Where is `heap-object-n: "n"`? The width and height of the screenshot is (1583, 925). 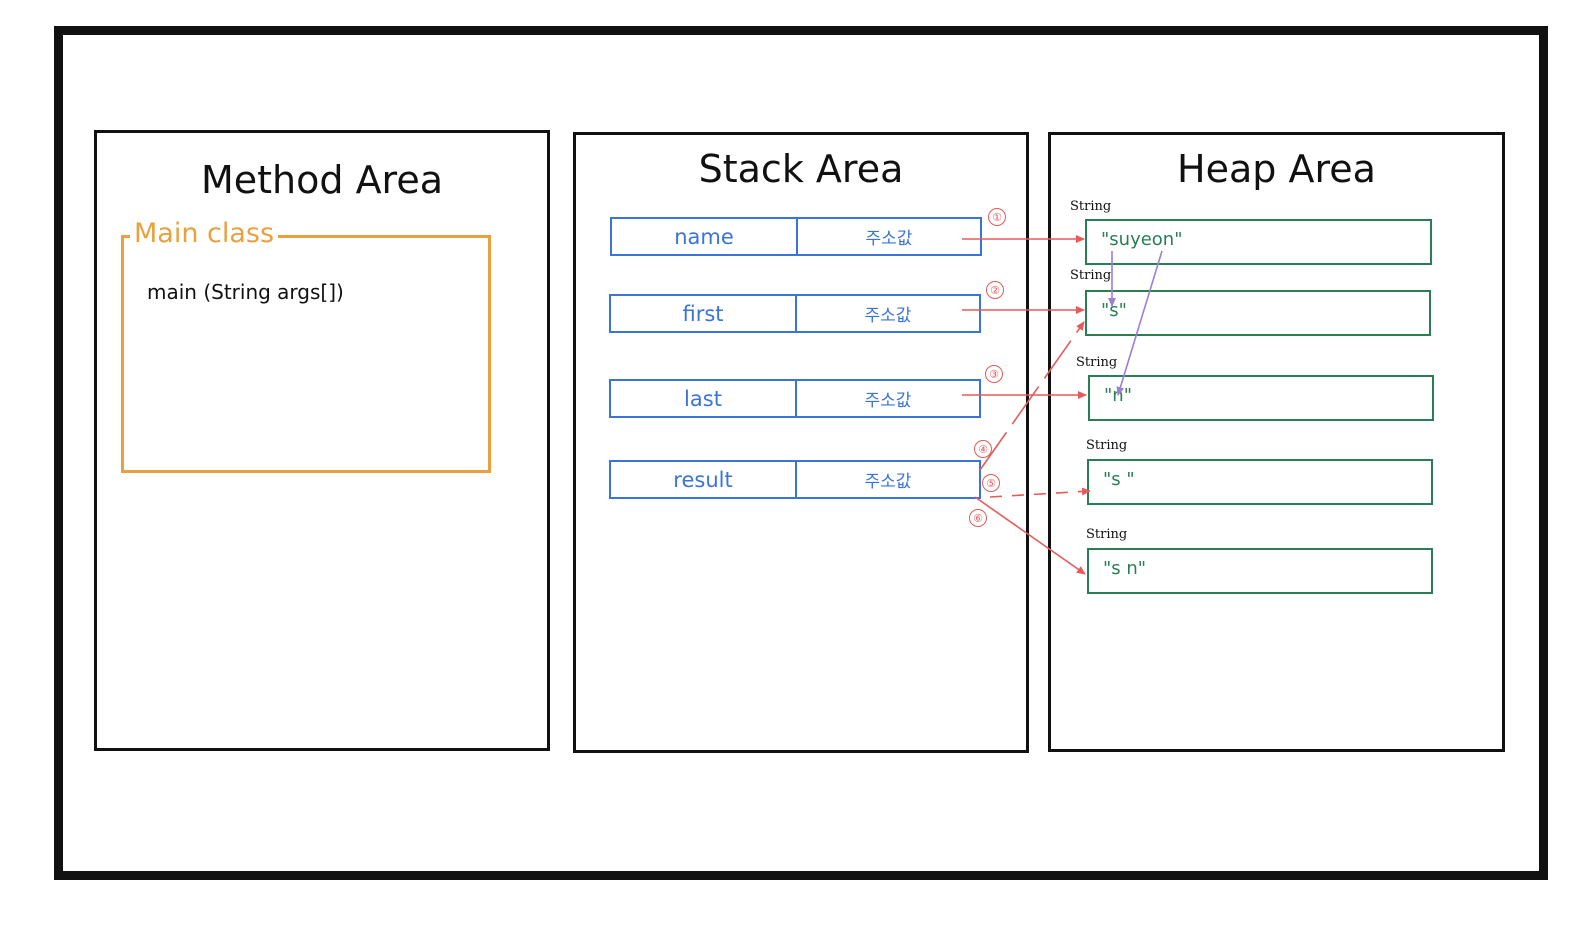
heap-object-n: "n" is located at coordinates (1261, 398).